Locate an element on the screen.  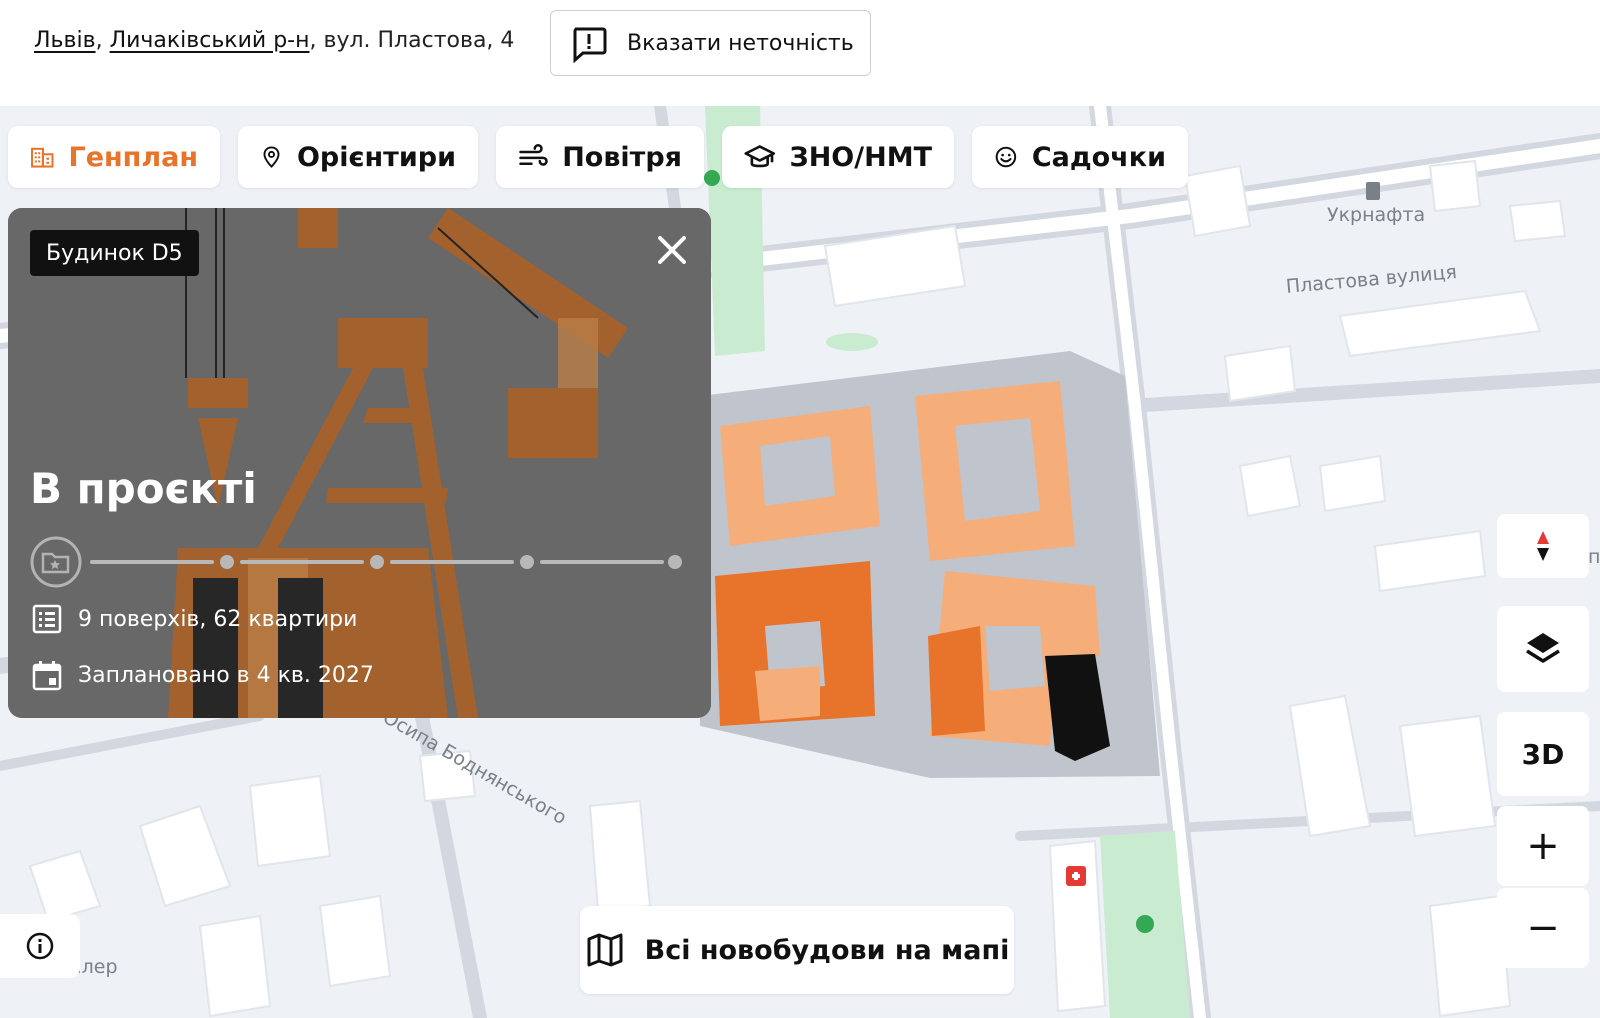
city-link: Львів is located at coordinates (65, 40).